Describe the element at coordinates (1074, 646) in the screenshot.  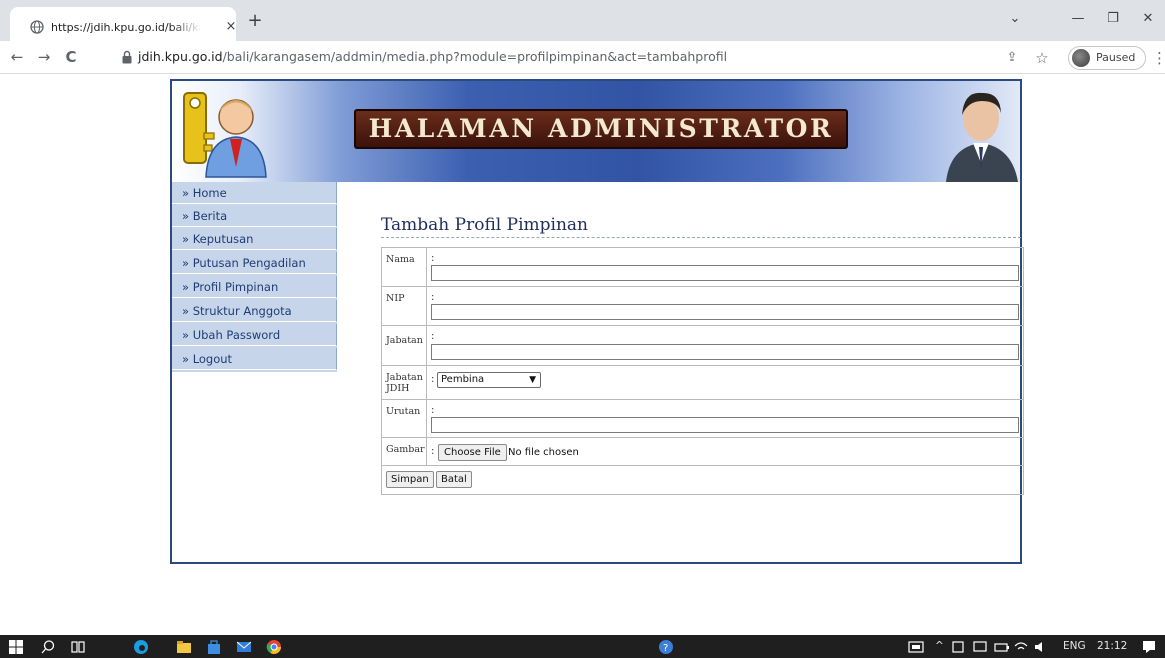
I see `input-language: ENG` at that location.